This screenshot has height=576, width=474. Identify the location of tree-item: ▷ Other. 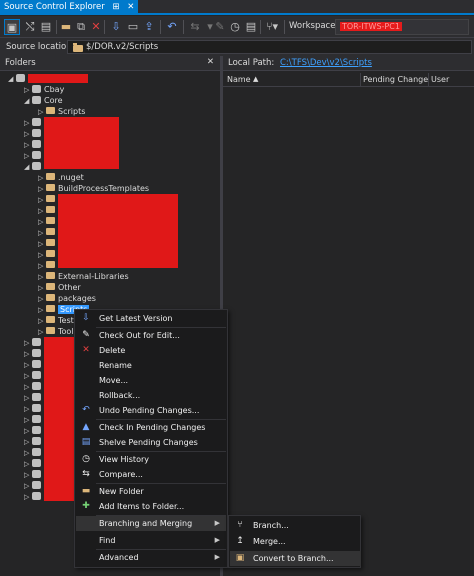
(59, 287).